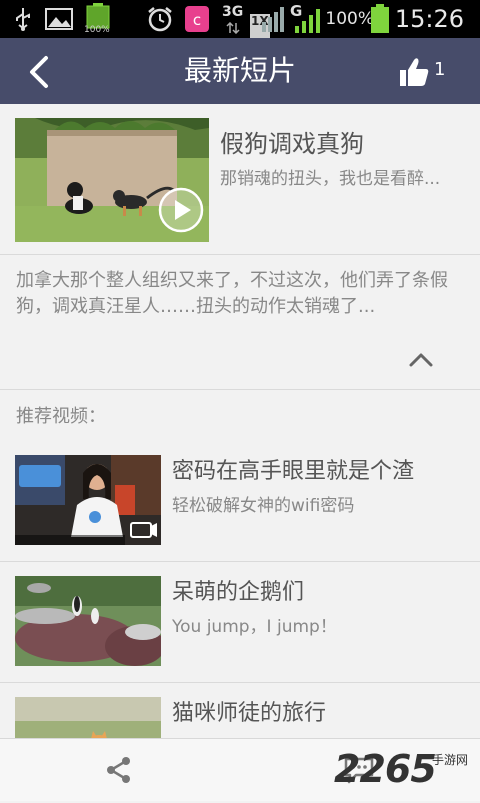 This screenshot has height=803, width=480. What do you see at coordinates (254, 627) in the screenshot?
I see `recommended-video-subtitle: You jump，I jump！` at bounding box center [254, 627].